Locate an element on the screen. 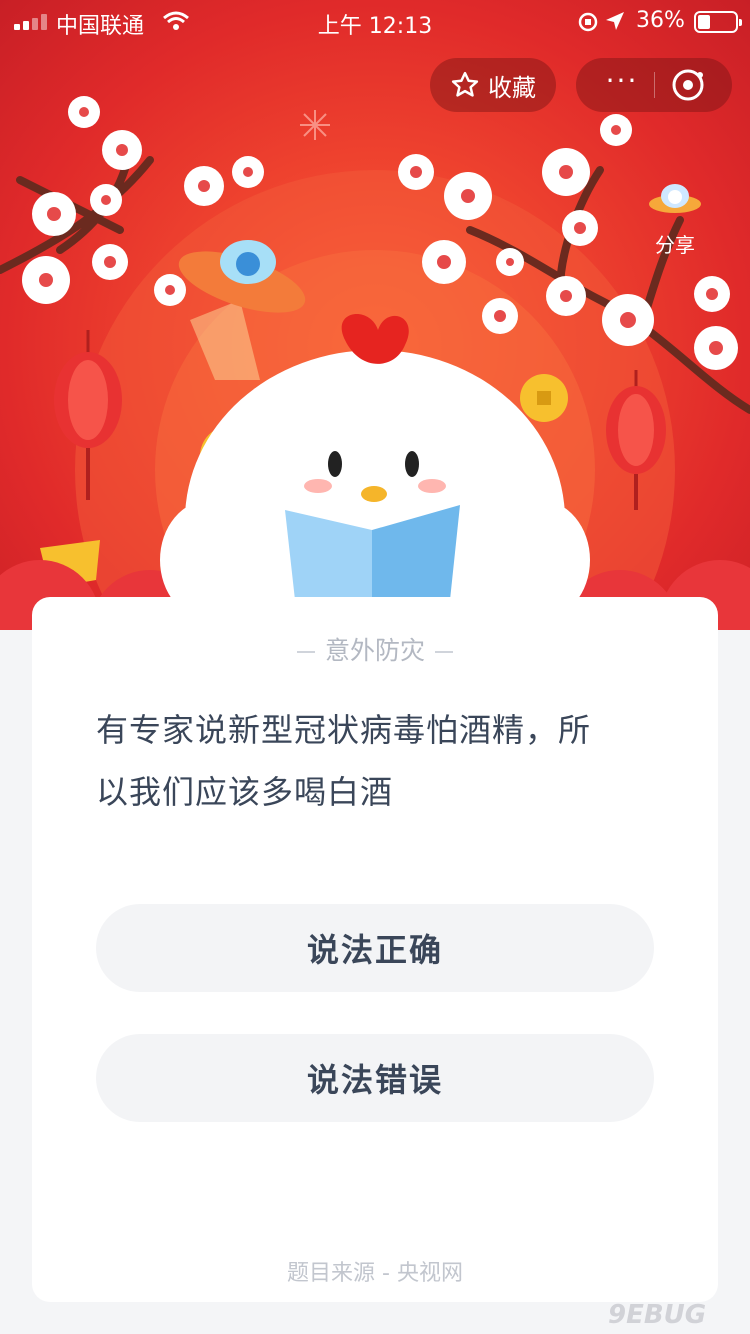  share-button: 分享 is located at coordinates (675, 218).